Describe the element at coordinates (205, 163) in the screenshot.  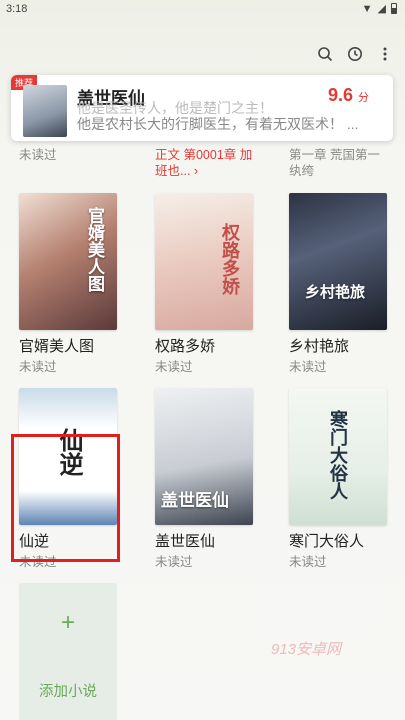
I see `prev-status-2: 正文 第0001章 加班也... ›` at that location.